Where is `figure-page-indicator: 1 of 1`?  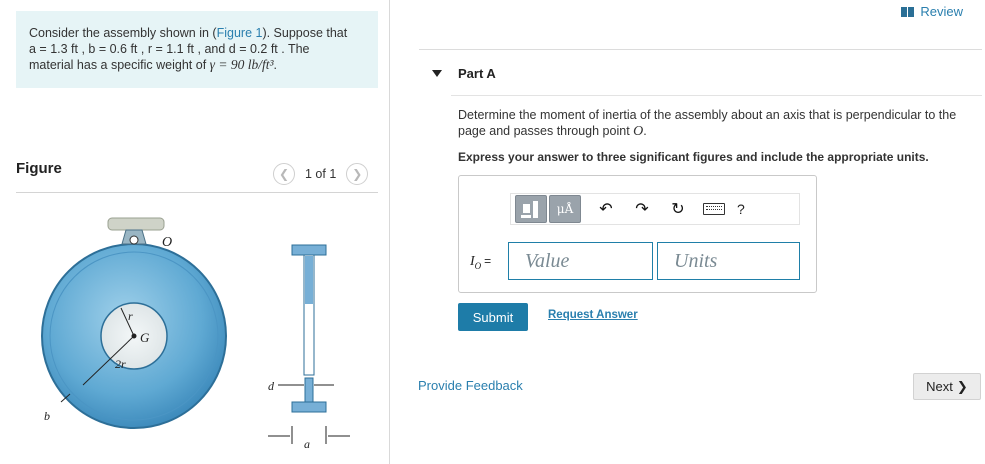 figure-page-indicator: 1 of 1 is located at coordinates (321, 174).